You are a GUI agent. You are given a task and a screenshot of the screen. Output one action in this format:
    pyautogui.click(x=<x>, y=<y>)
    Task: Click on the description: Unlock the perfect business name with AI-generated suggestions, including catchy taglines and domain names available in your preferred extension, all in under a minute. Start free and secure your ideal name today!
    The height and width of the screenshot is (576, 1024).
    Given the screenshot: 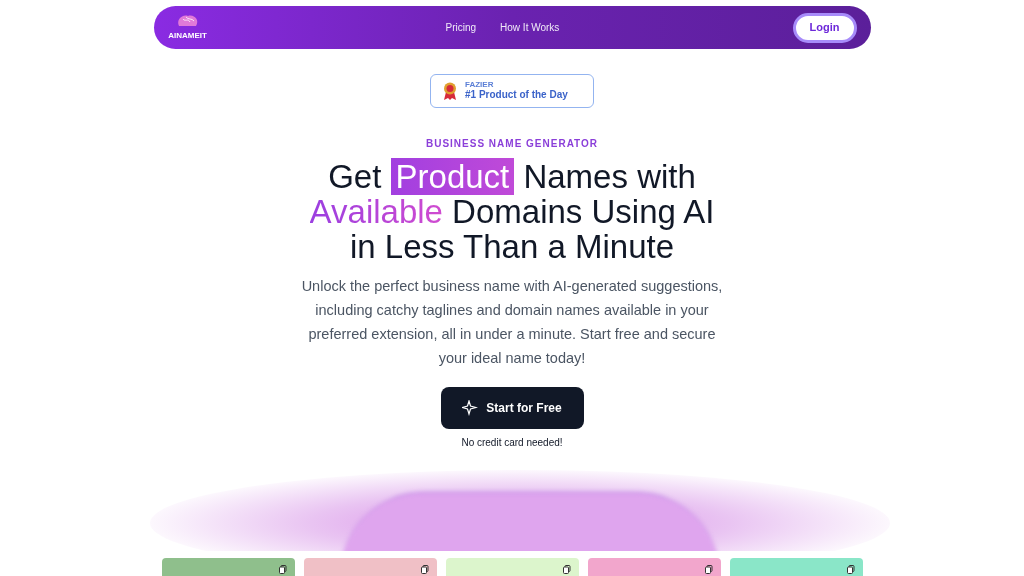 What is the action you would take?
    pyautogui.click(x=512, y=322)
    